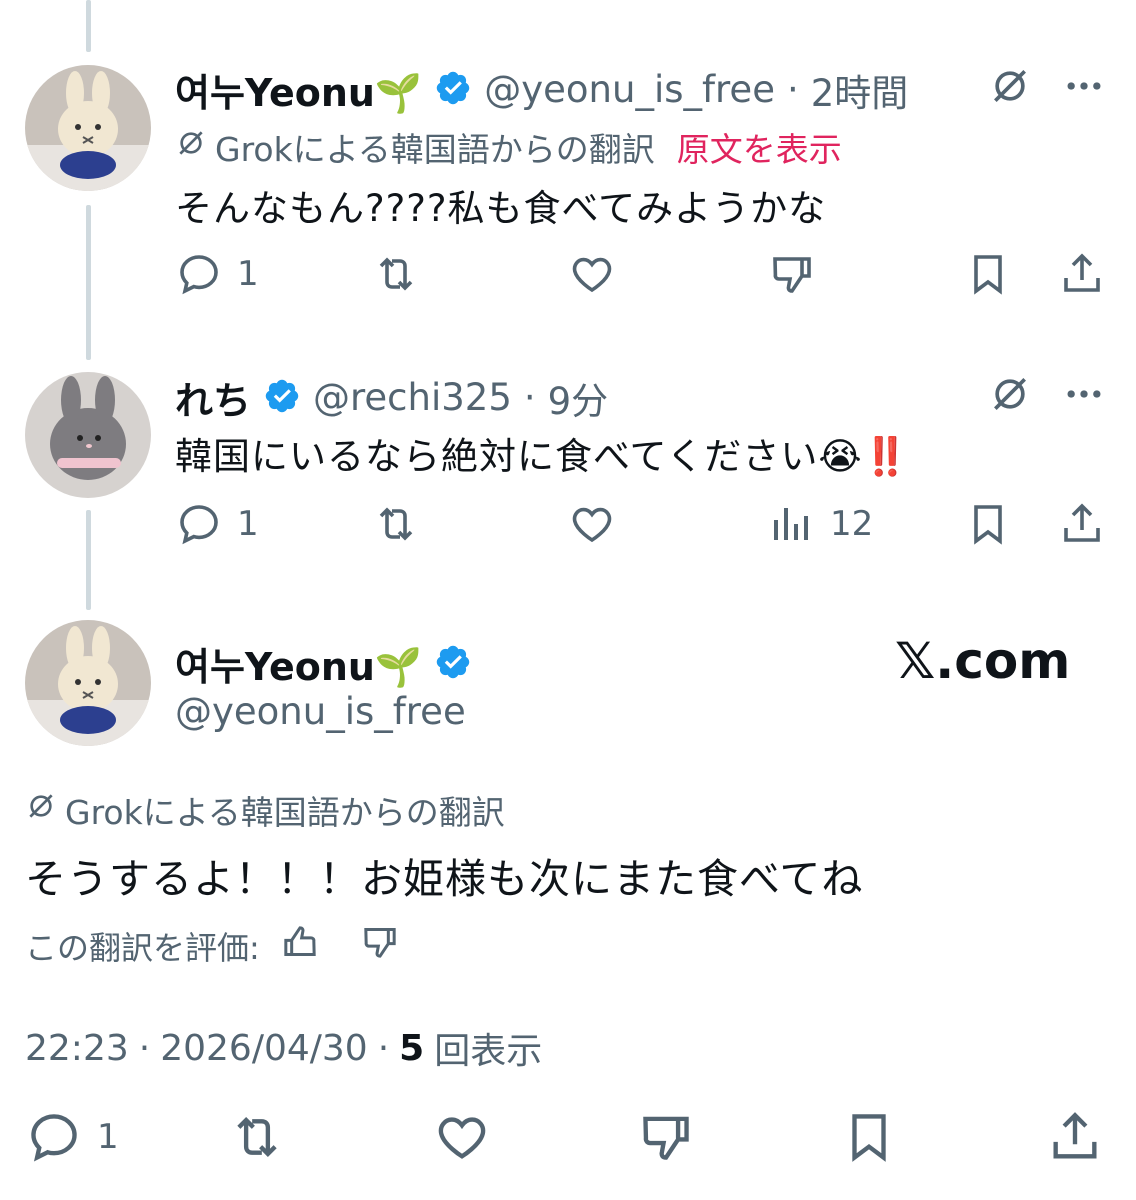 The height and width of the screenshot is (1200, 1136). Describe the element at coordinates (578, 398) in the screenshot. I see `timestamp: 9分` at that location.